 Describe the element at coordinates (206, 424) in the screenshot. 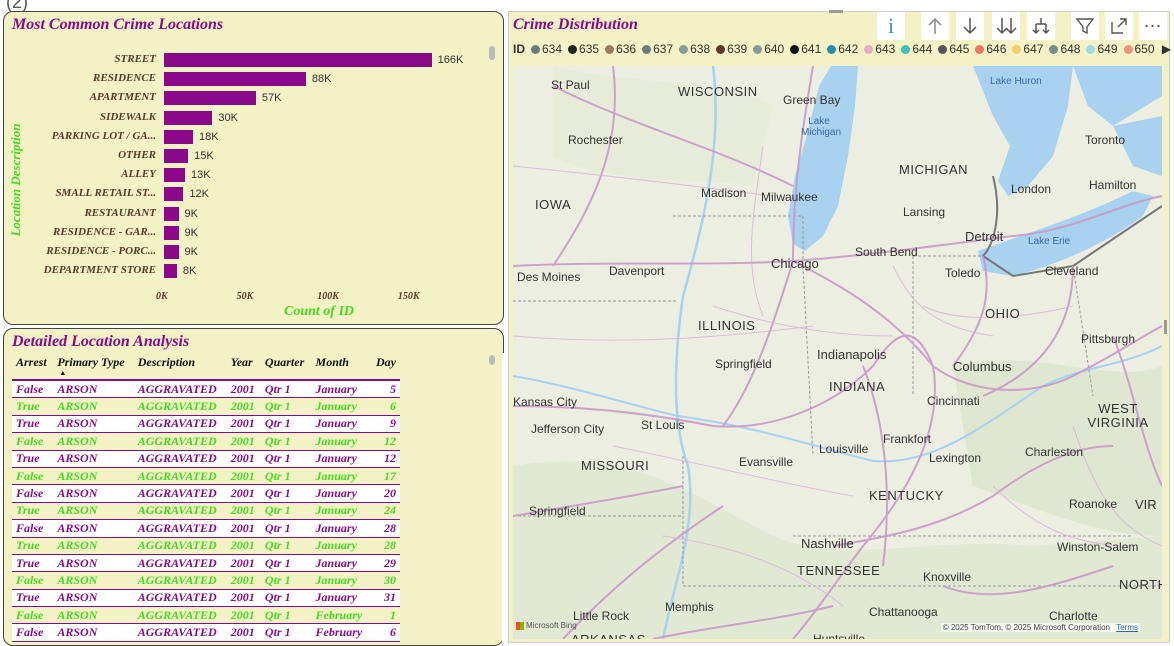

I see `table-row: True ARSON AGGRAVATED 2001 Qtr 1 January 9` at that location.